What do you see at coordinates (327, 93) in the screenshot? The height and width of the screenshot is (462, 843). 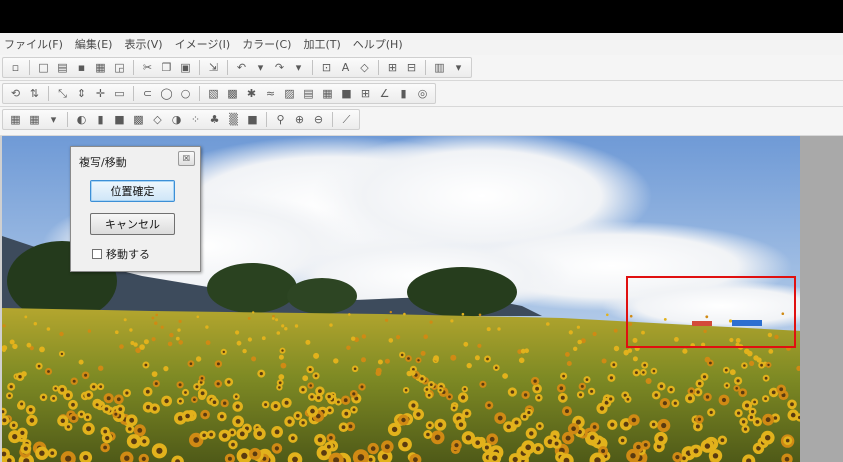 I see `gradient-icon: ▦` at bounding box center [327, 93].